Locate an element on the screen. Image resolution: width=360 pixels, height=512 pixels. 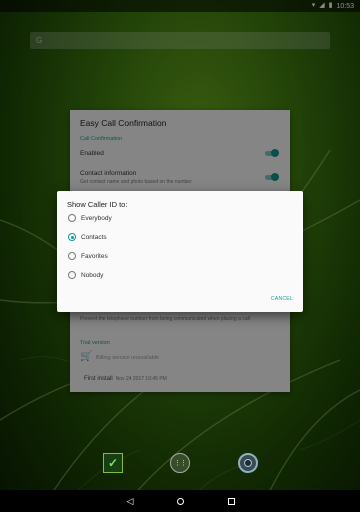
option-nobody: Nobody is located at coordinates (85, 275).